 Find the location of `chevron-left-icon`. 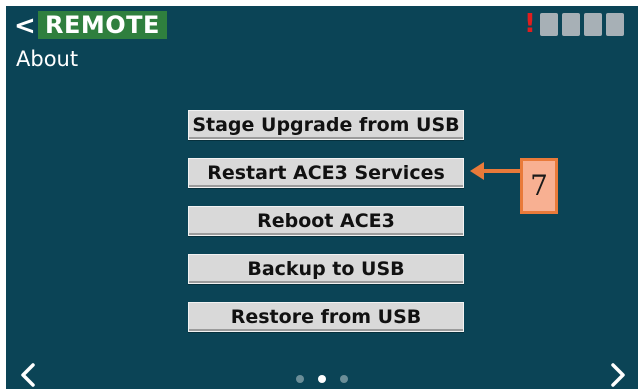

chevron-left-icon is located at coordinates (28, 375).